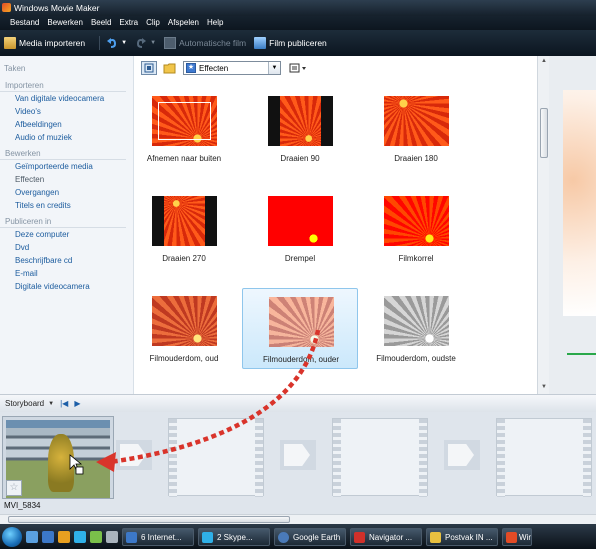 The height and width of the screenshot is (549, 596). Describe the element at coordinates (66, 111) in the screenshot. I see `task-link-videos: Video's` at that location.